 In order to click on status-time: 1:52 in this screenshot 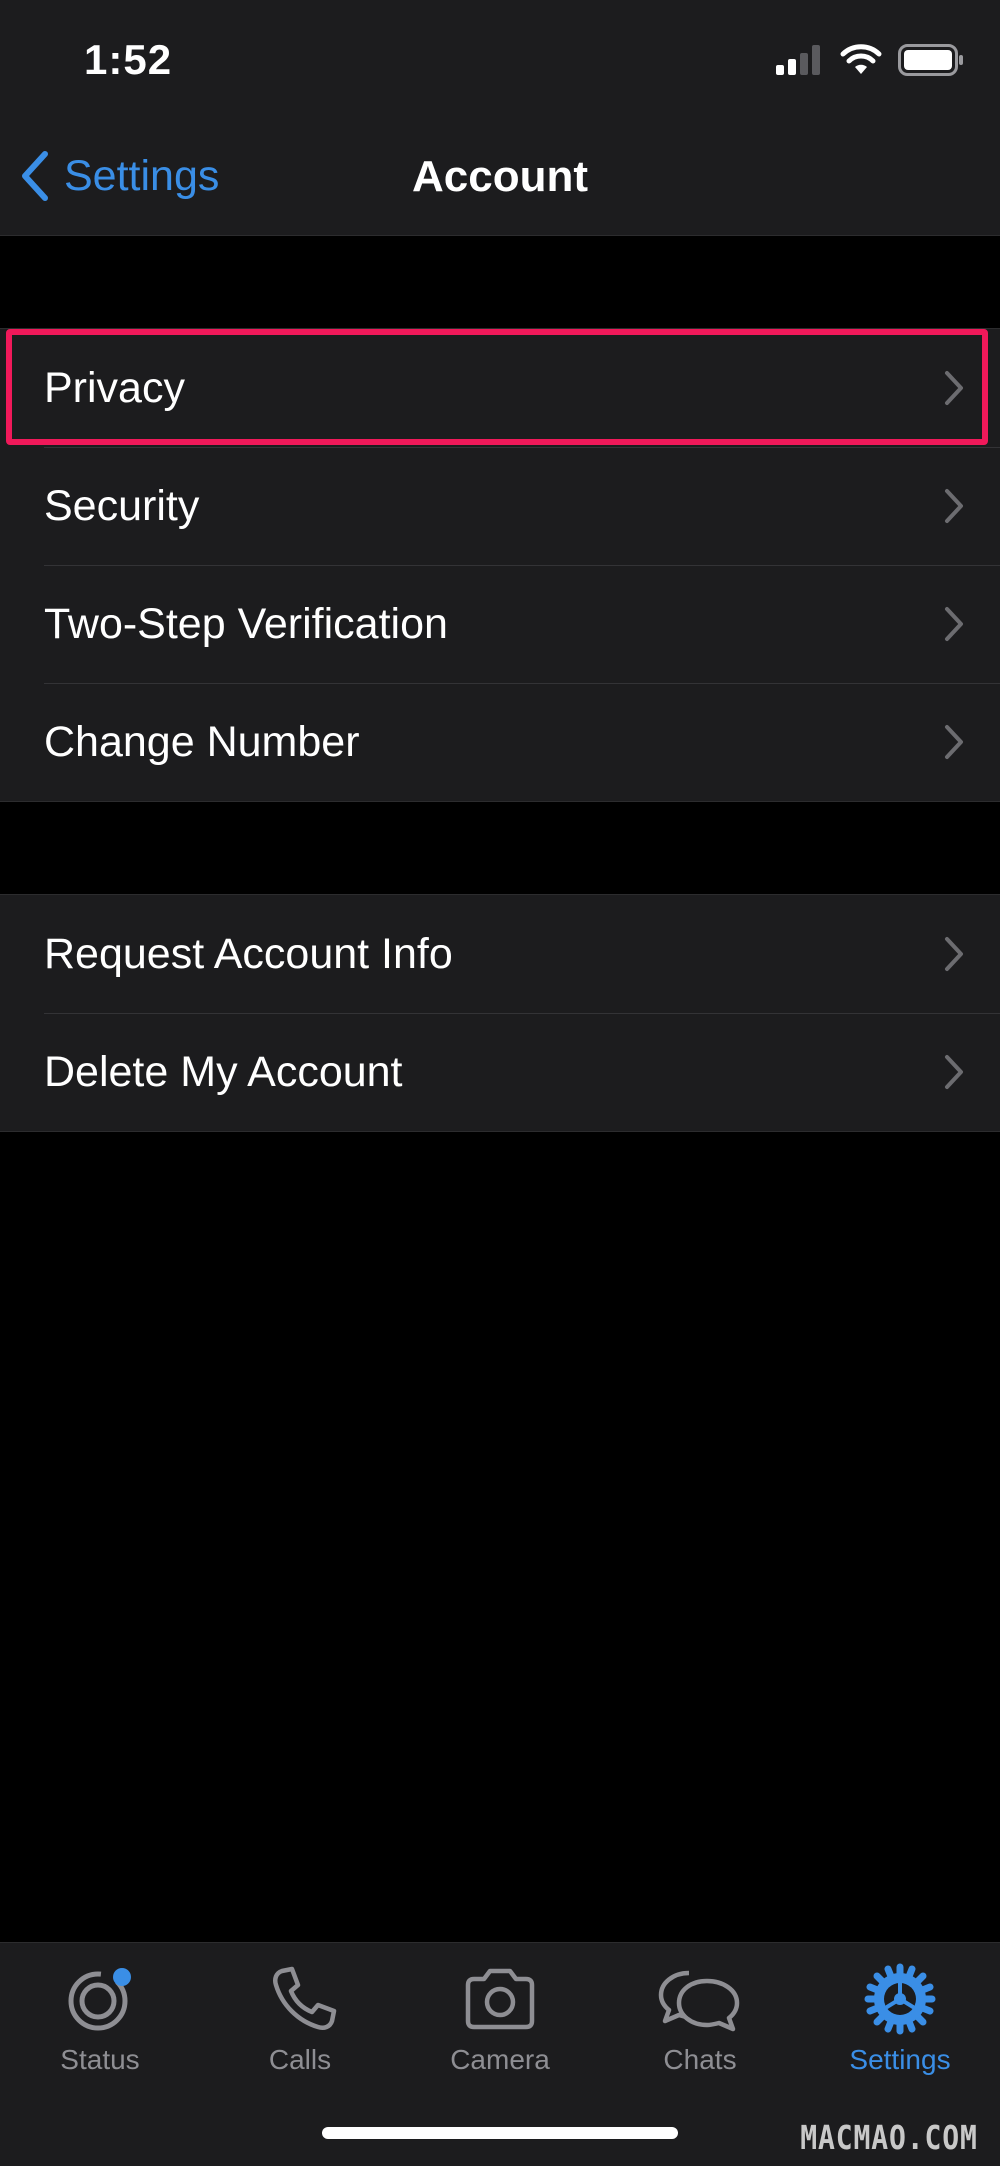, I will do `click(128, 59)`.